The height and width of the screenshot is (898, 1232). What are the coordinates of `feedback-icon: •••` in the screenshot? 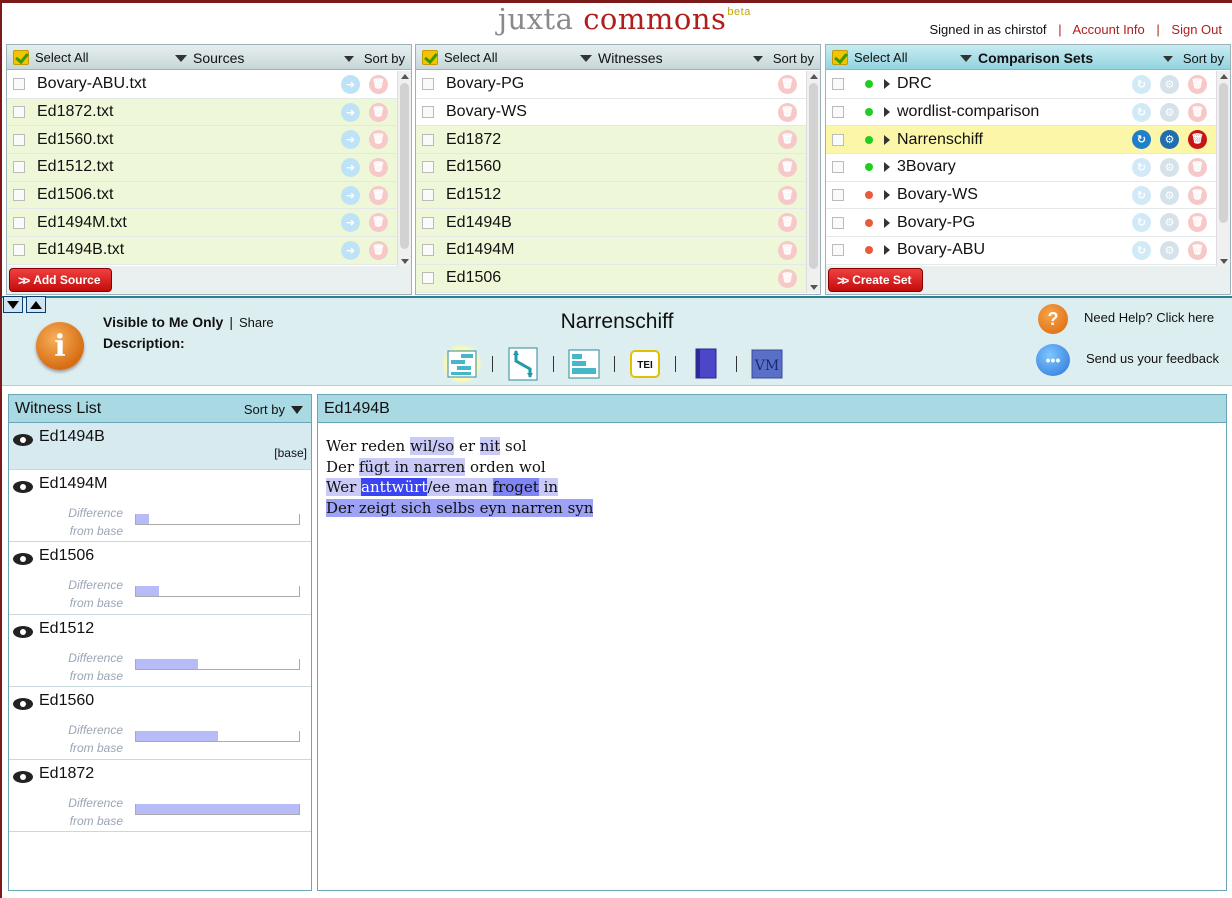 It's located at (1053, 360).